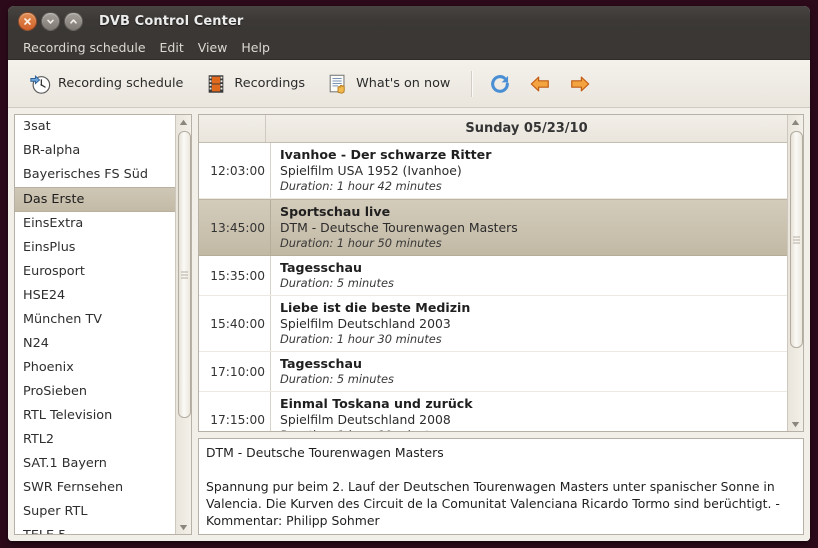 The width and height of the screenshot is (818, 548). Describe the element at coordinates (361, 243) in the screenshot. I see `program-duration: Duration: 1 hour 50 minutes` at that location.